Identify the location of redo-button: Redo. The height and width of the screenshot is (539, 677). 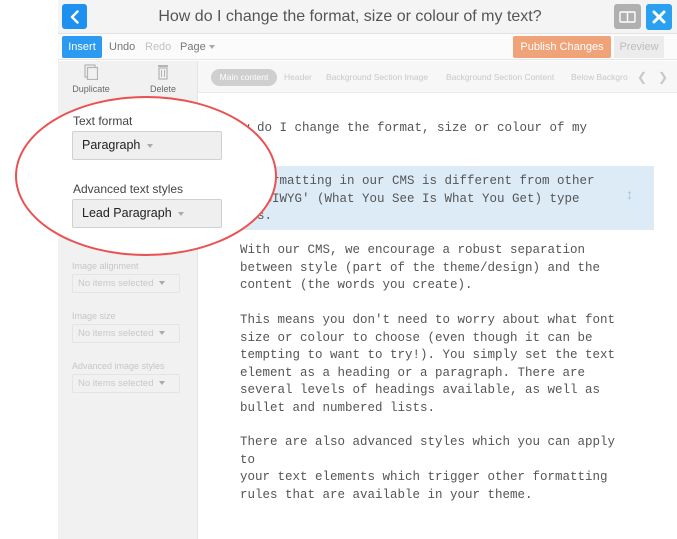
(158, 47).